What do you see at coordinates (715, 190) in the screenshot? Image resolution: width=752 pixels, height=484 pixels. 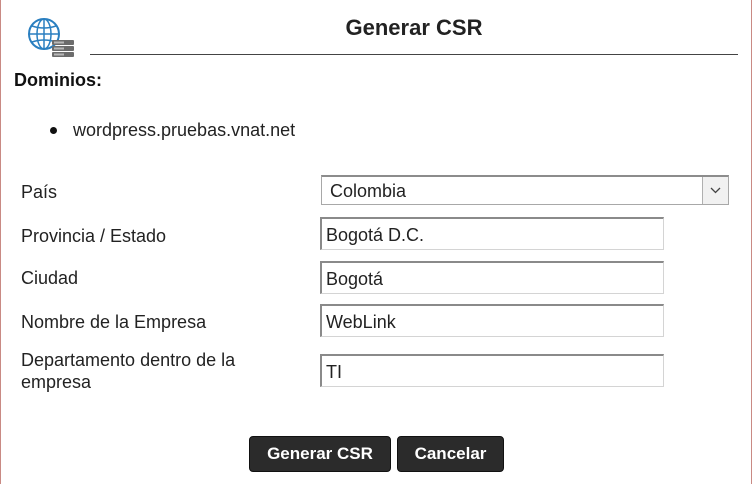 I see `chevron-down-icon` at bounding box center [715, 190].